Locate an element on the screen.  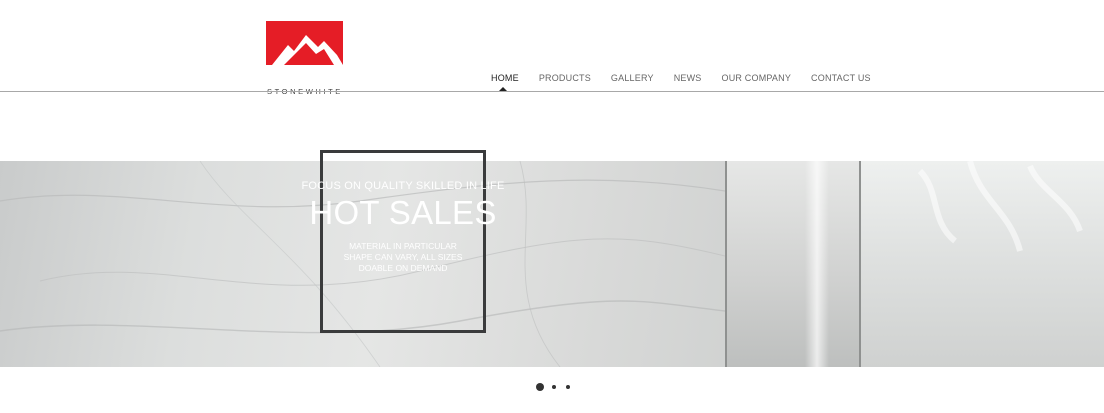
marble-slab-polished is located at coordinates (793, 264).